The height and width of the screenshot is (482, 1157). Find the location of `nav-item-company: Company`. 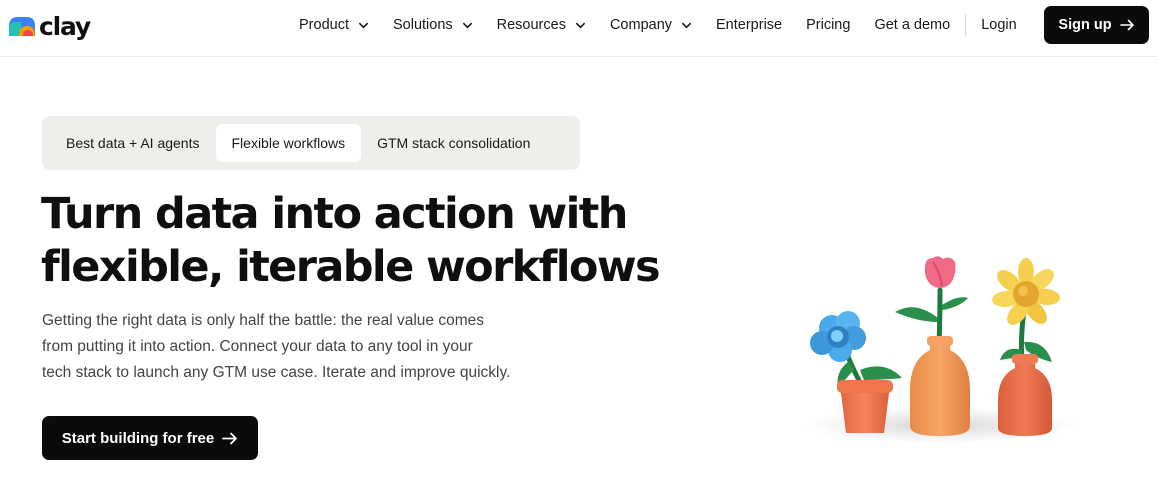

nav-item-company: Company is located at coordinates (651, 25).